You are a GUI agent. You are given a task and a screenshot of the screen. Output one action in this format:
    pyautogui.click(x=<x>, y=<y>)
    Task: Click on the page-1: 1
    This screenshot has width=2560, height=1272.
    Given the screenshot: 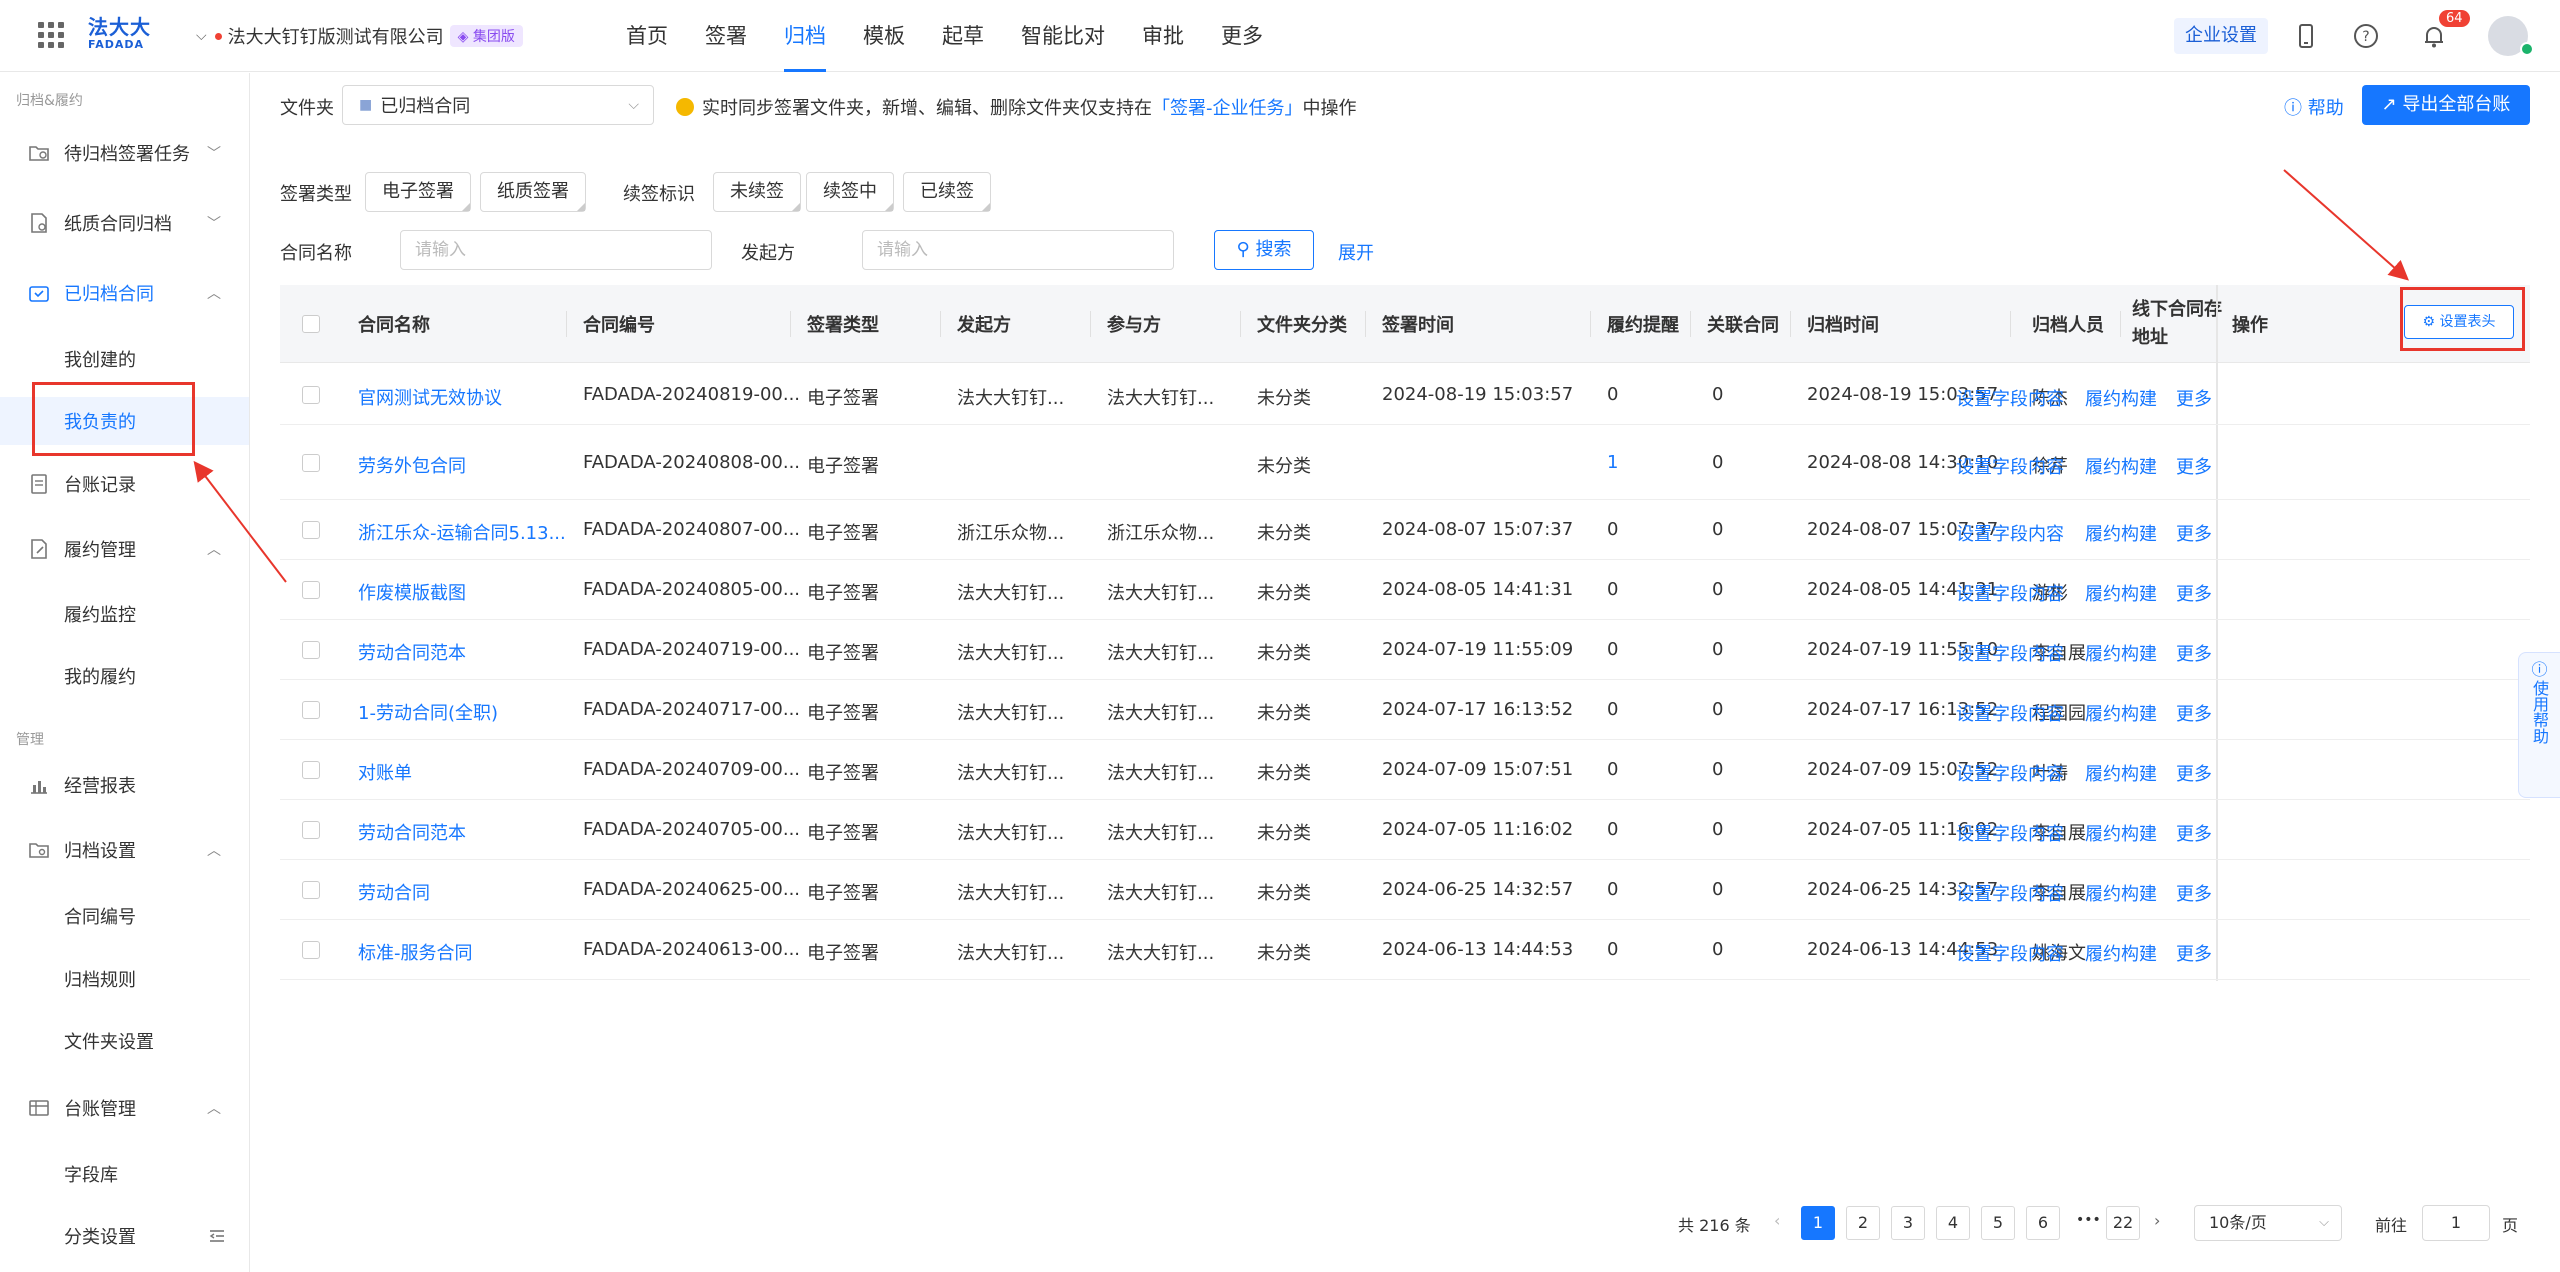 What is the action you would take?
    pyautogui.click(x=1818, y=1223)
    